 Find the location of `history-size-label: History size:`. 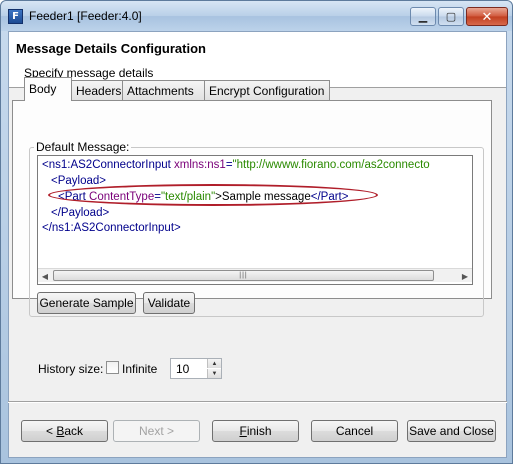

history-size-label: History size: is located at coordinates (71, 369).